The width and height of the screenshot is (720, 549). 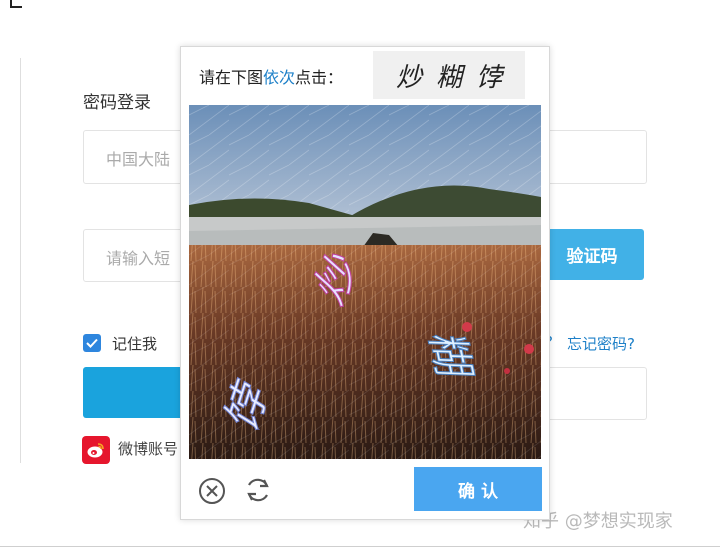 What do you see at coordinates (592, 254) in the screenshot?
I see `get-sms-code-button: 验证码` at bounding box center [592, 254].